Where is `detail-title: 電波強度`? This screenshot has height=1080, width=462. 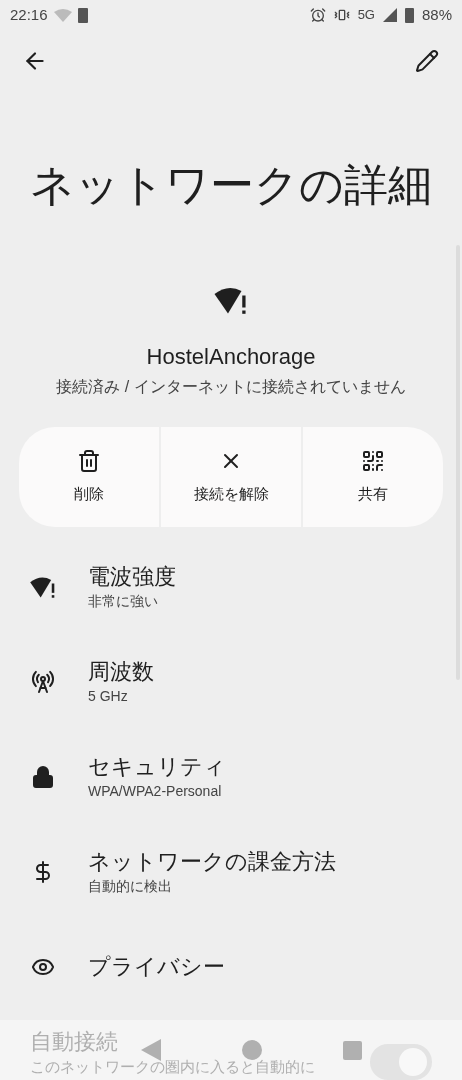 detail-title: 電波強度 is located at coordinates (132, 576).